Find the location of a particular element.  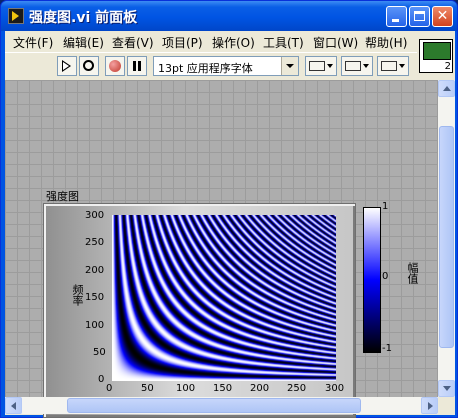

pause-button is located at coordinates (137, 66).